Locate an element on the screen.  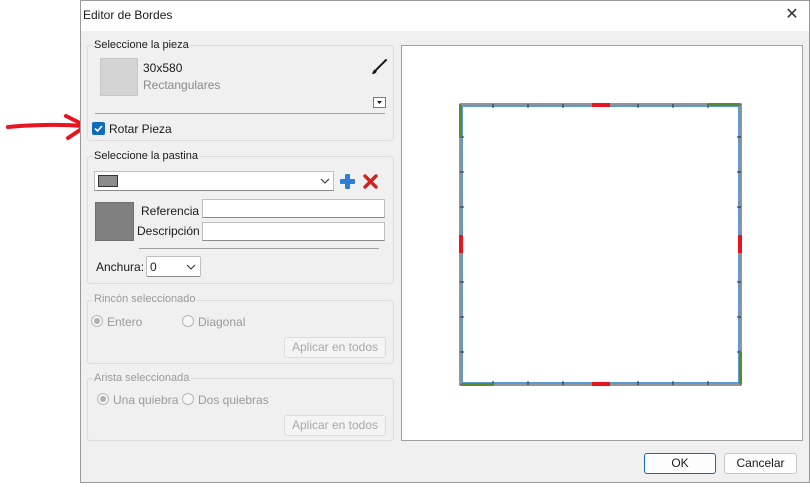
paintbrush-icon is located at coordinates (379, 67).